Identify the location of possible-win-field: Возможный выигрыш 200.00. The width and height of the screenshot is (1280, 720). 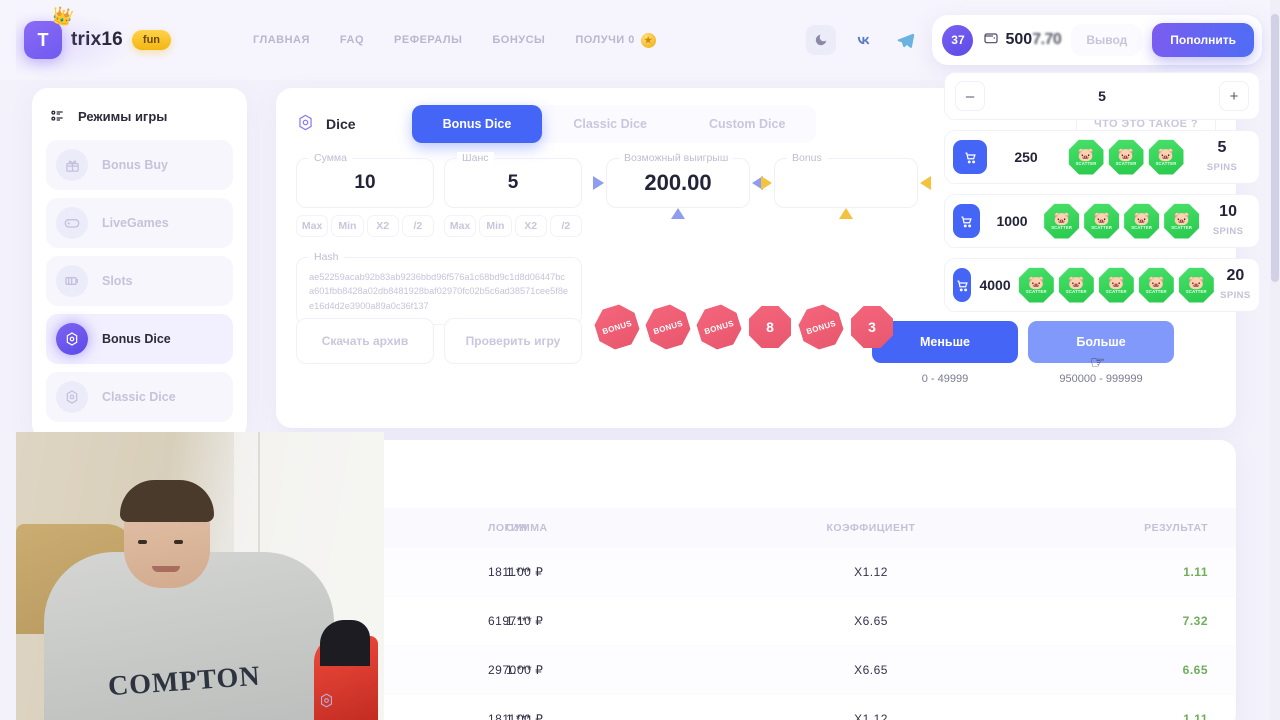
(678, 185).